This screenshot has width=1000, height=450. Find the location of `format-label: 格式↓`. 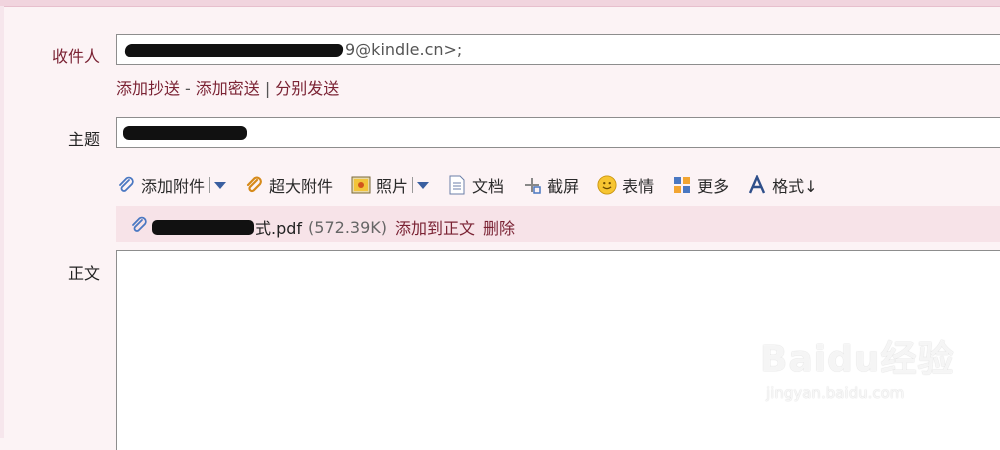

format-label: 格式↓ is located at coordinates (795, 186).